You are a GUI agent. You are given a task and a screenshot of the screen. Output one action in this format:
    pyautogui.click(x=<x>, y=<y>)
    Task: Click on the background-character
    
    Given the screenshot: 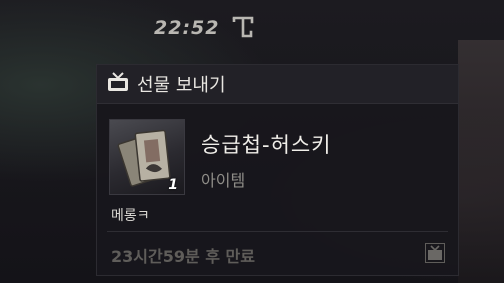 What is the action you would take?
    pyautogui.click(x=481, y=161)
    